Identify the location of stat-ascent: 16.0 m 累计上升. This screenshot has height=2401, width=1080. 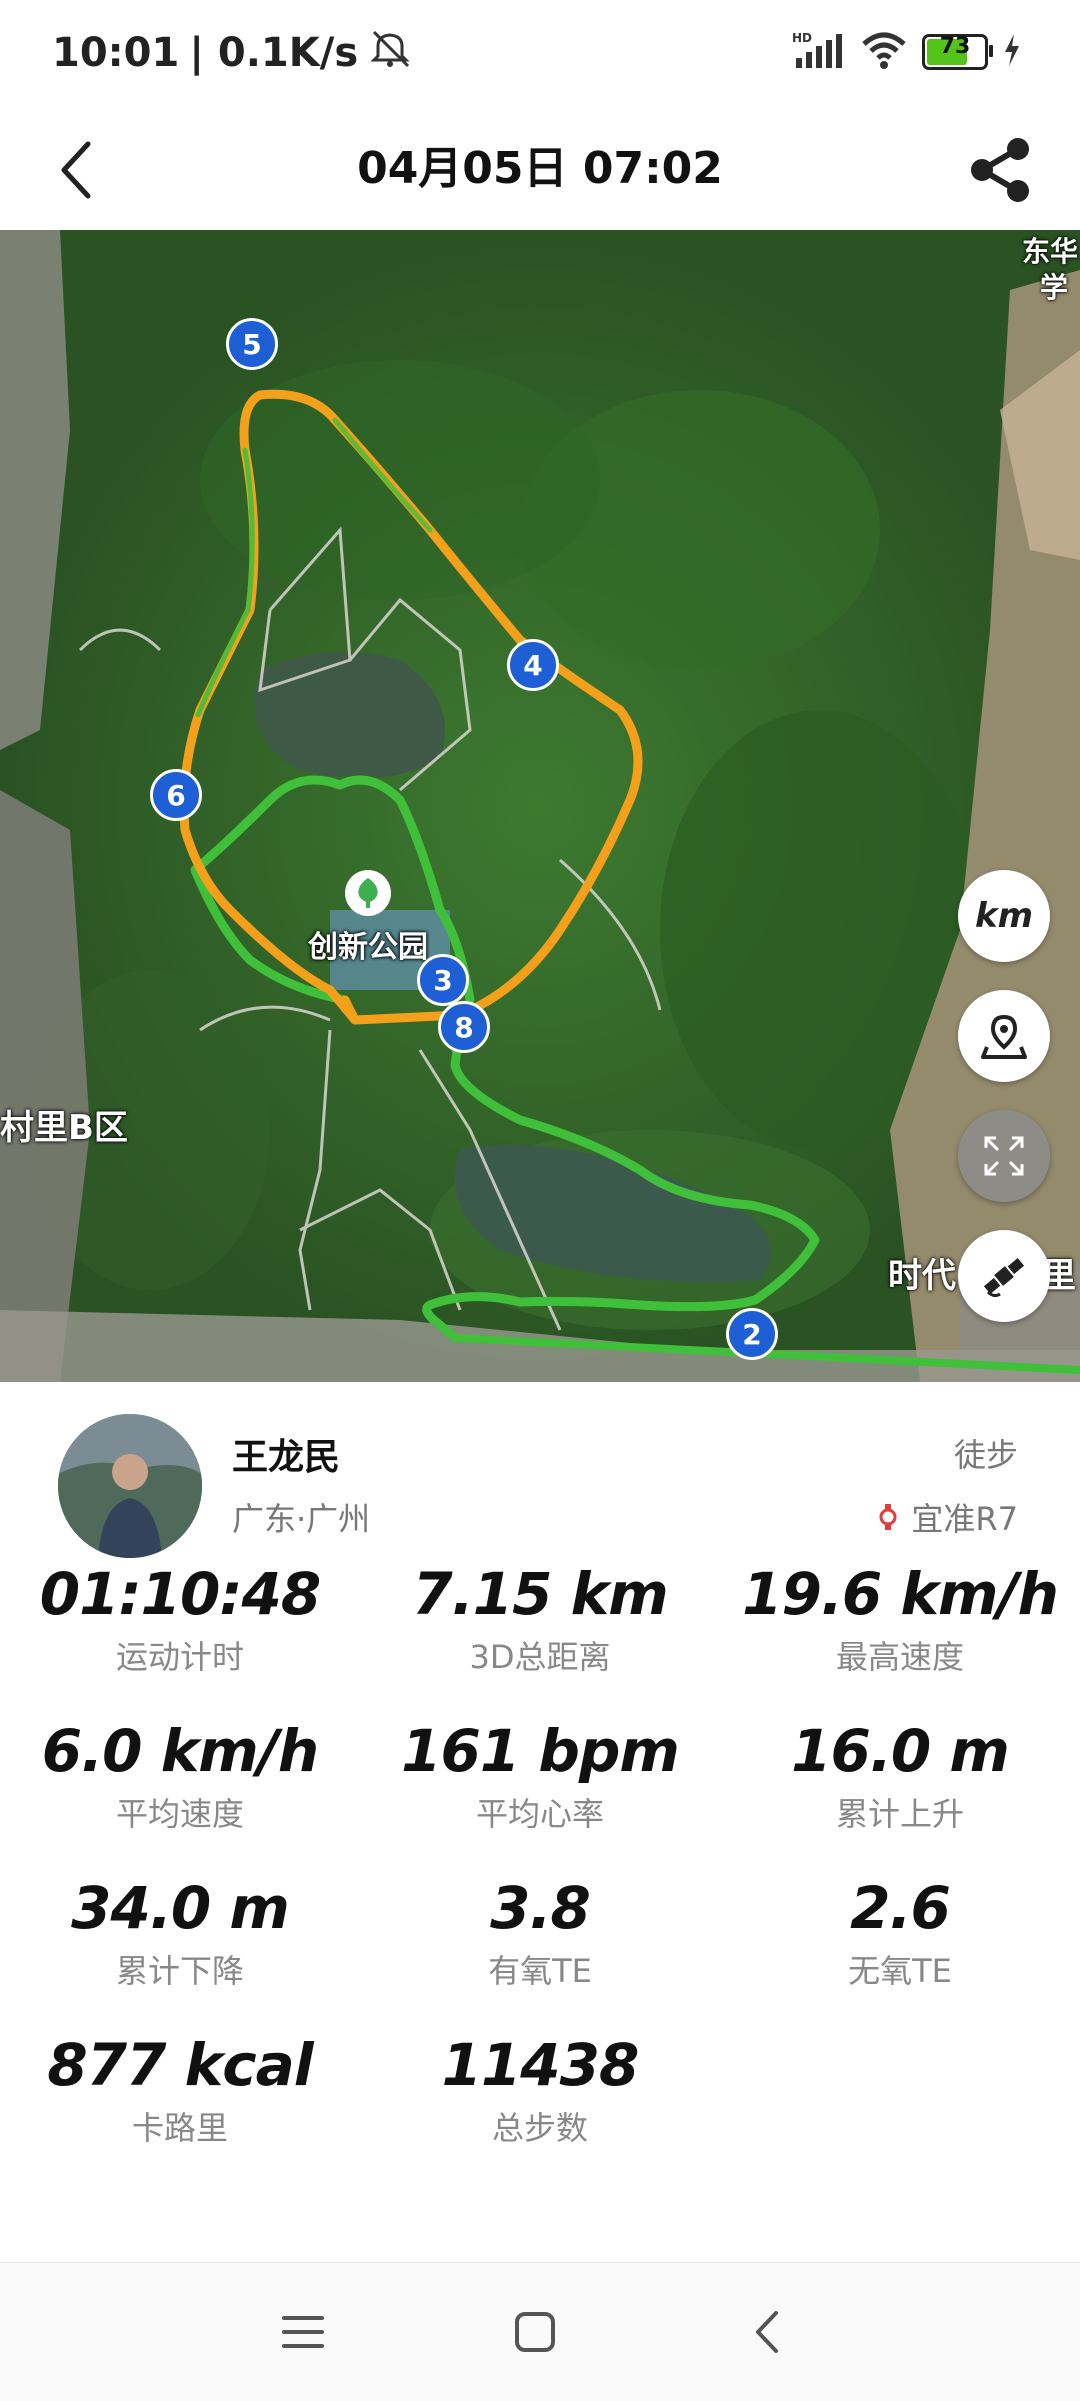
(900, 1776).